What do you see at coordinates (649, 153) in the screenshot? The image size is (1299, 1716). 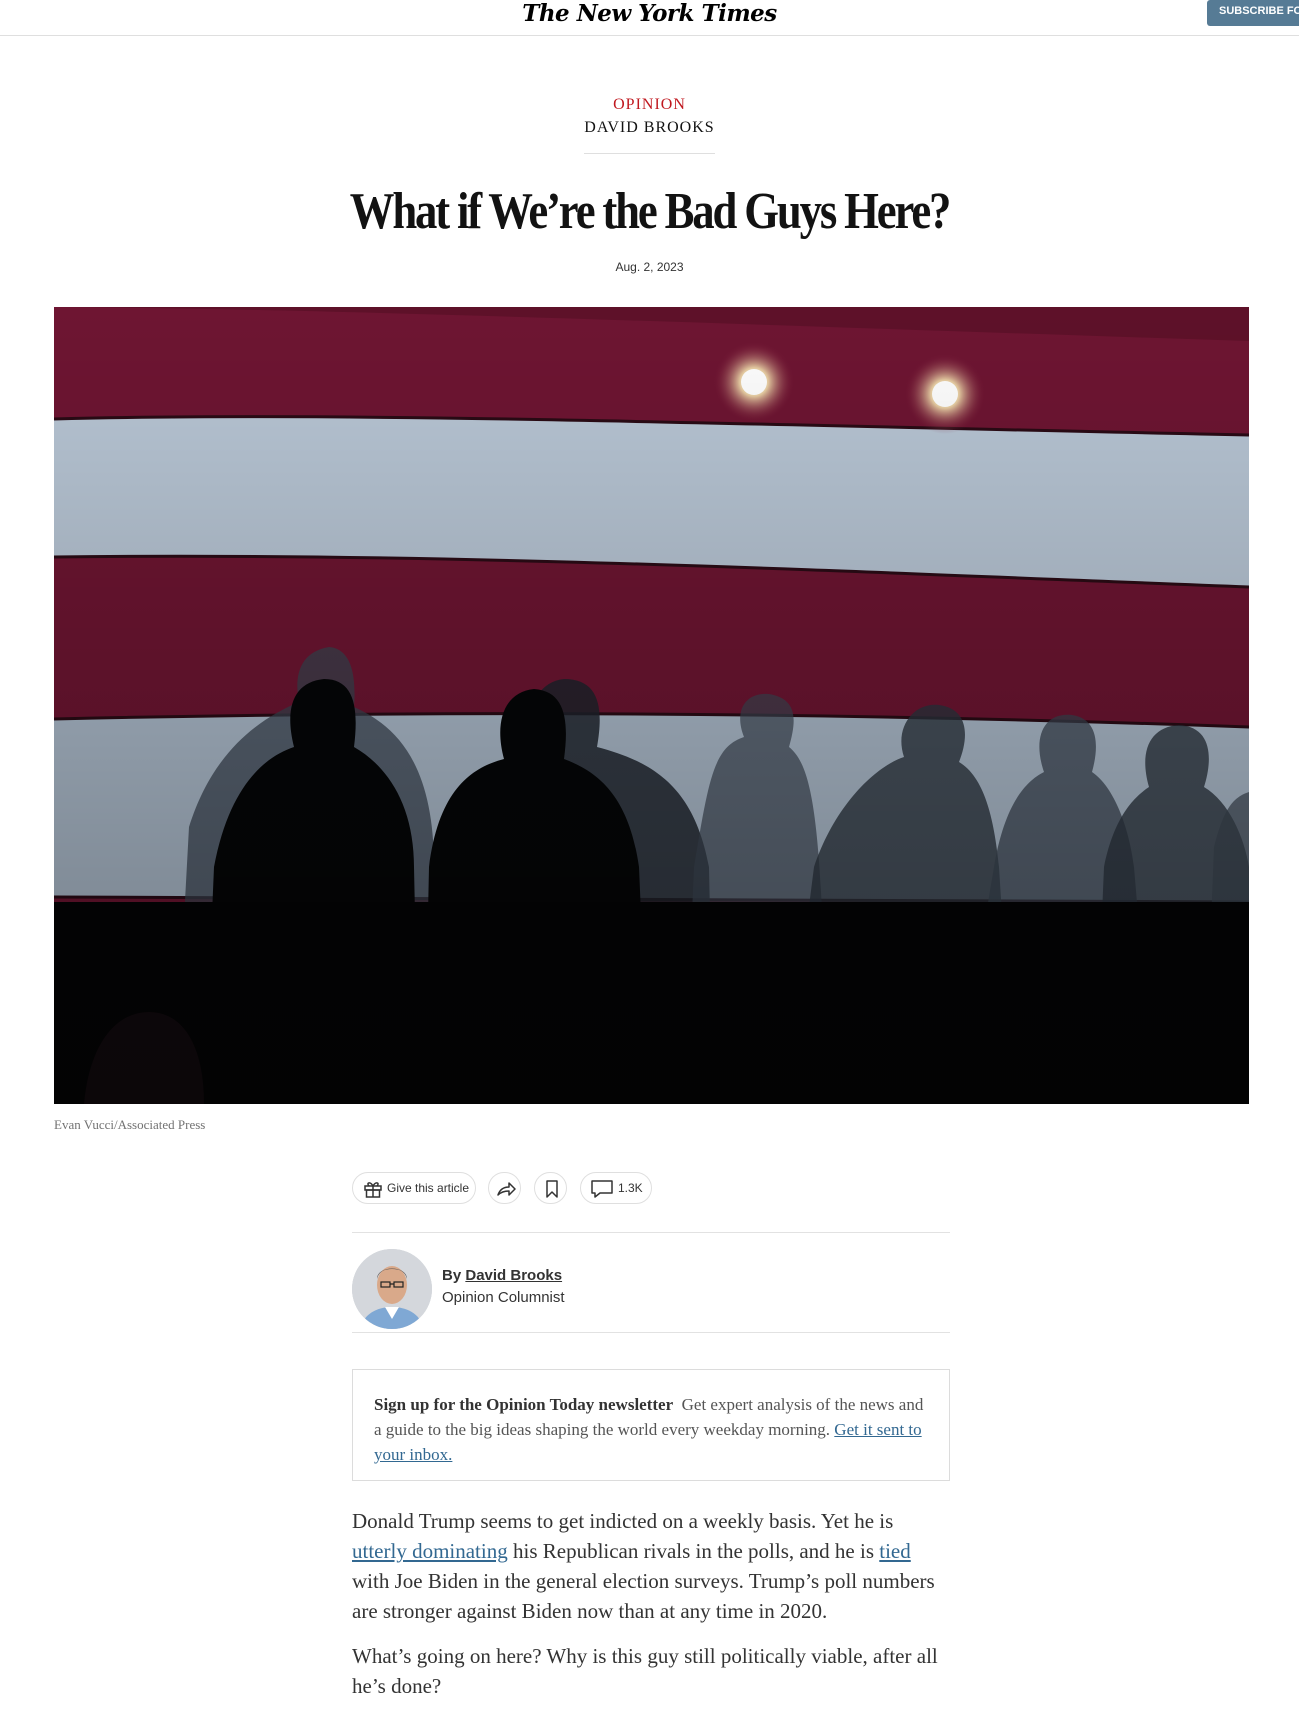 I see `kicker-divider` at bounding box center [649, 153].